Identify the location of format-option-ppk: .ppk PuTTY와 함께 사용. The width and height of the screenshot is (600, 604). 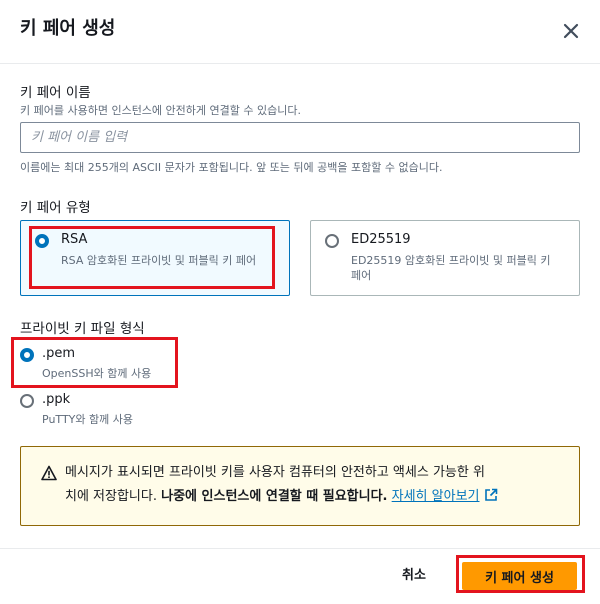
(95, 409).